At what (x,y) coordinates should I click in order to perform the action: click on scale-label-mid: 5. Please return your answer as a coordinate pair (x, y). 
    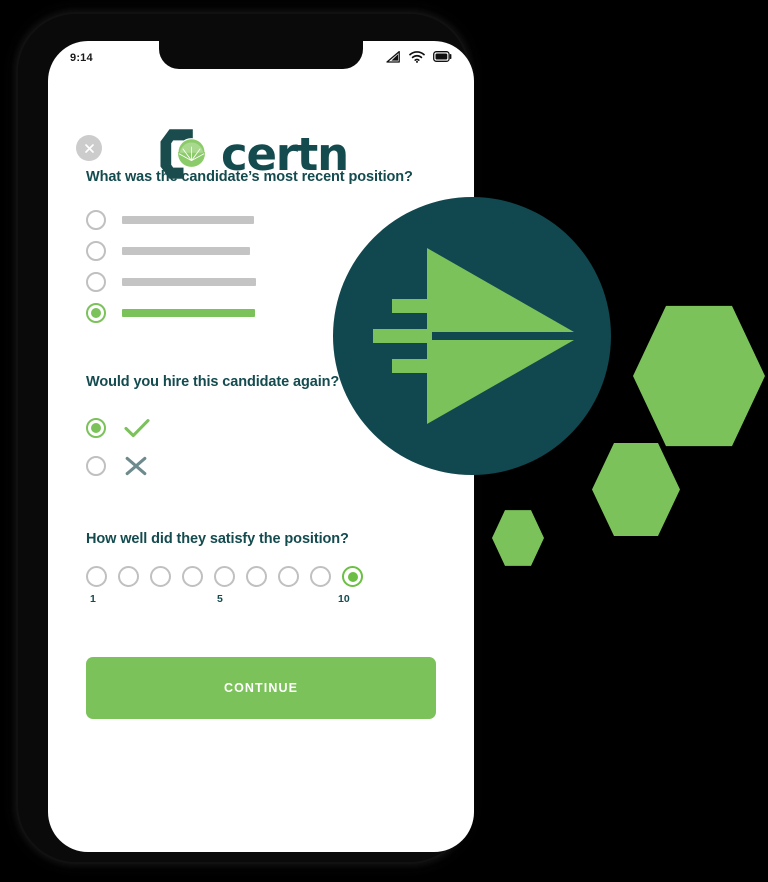
    Looking at the image, I should click on (220, 599).